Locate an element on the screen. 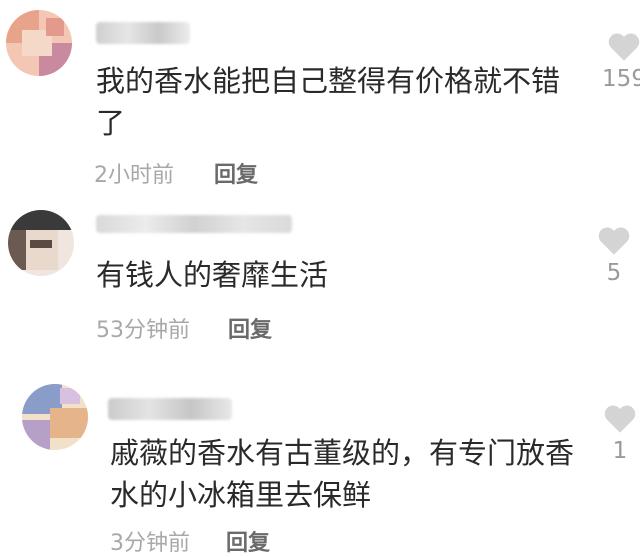 The image size is (640, 557). comment-text: 有钱人的奢靡生活 is located at coordinates (212, 275).